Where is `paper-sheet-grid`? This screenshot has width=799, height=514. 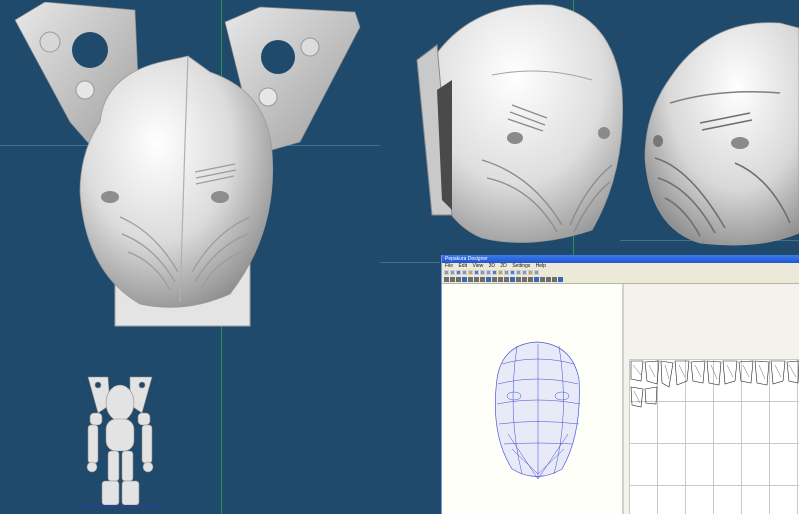
paper-sheet-grid is located at coordinates (714, 436).